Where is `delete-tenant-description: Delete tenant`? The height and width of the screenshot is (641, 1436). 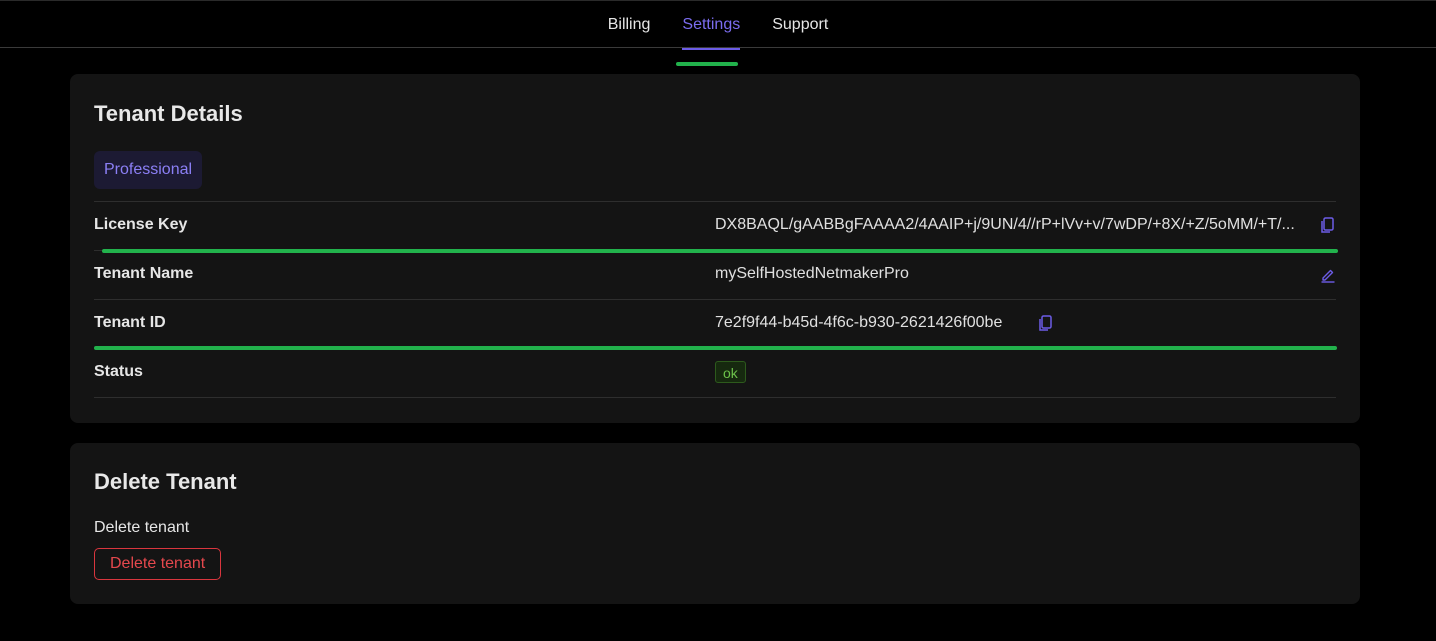
delete-tenant-description: Delete tenant is located at coordinates (142, 527).